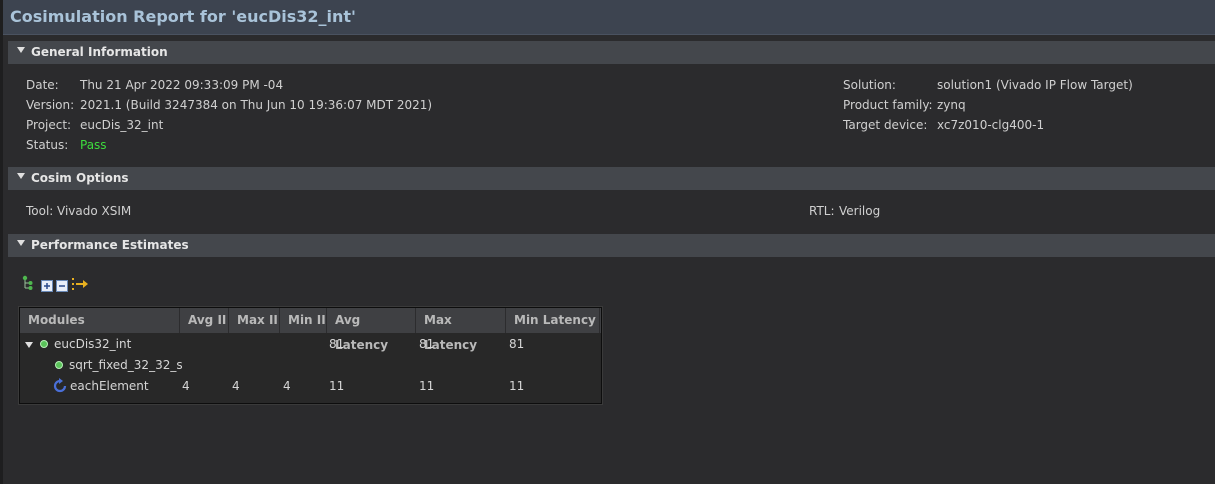  I want to click on loop-icon, so click(60, 388).